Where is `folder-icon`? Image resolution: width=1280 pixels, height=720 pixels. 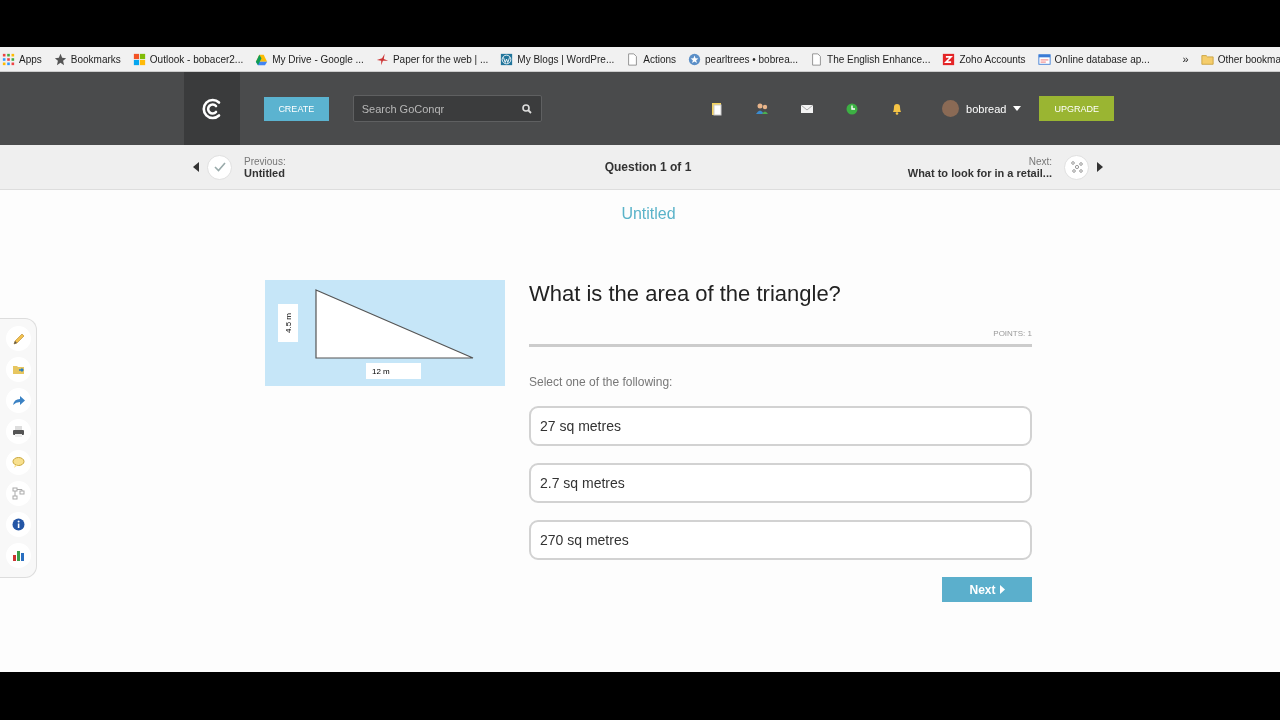
folder-icon is located at coordinates (1207, 59).